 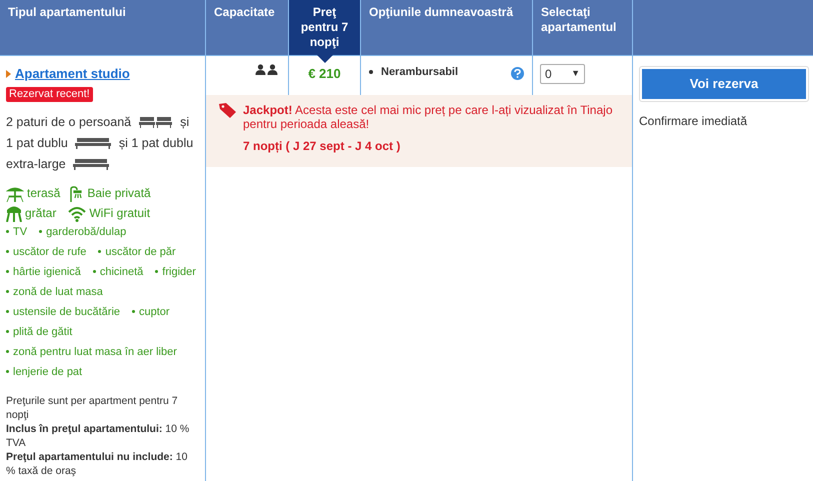 What do you see at coordinates (582, 27) in the screenshot?
I see `column-header: Selectaţi apartamentul` at bounding box center [582, 27].